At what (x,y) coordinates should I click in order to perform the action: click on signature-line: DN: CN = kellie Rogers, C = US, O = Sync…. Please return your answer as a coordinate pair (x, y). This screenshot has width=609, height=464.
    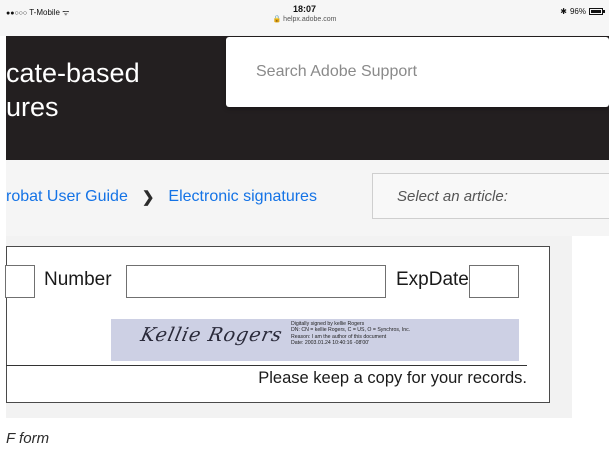
    Looking at the image, I should click on (351, 330).